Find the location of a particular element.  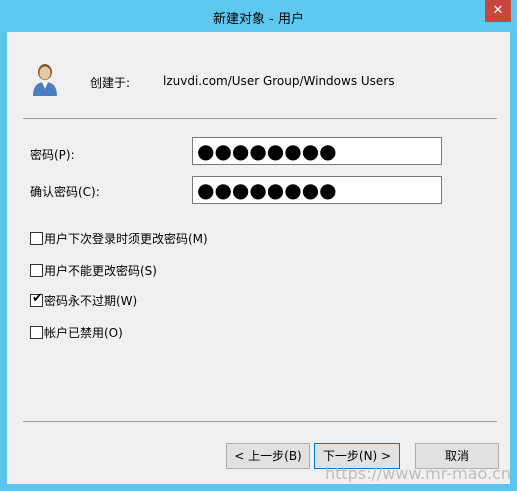

created-in-label: 创建于: is located at coordinates (110, 83).